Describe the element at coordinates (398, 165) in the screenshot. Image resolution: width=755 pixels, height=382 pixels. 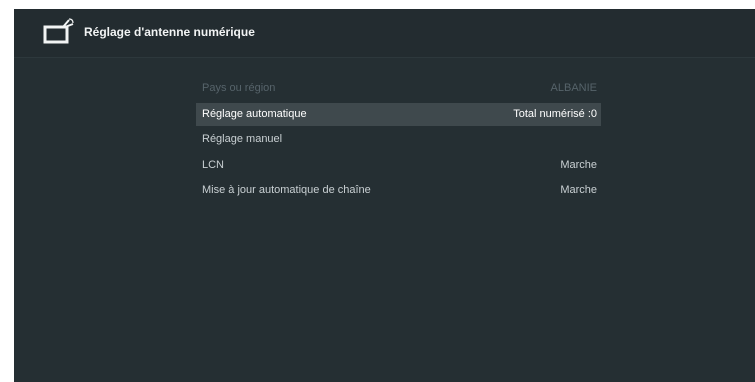
I see `menu-item-lcn: LCN Marche` at that location.